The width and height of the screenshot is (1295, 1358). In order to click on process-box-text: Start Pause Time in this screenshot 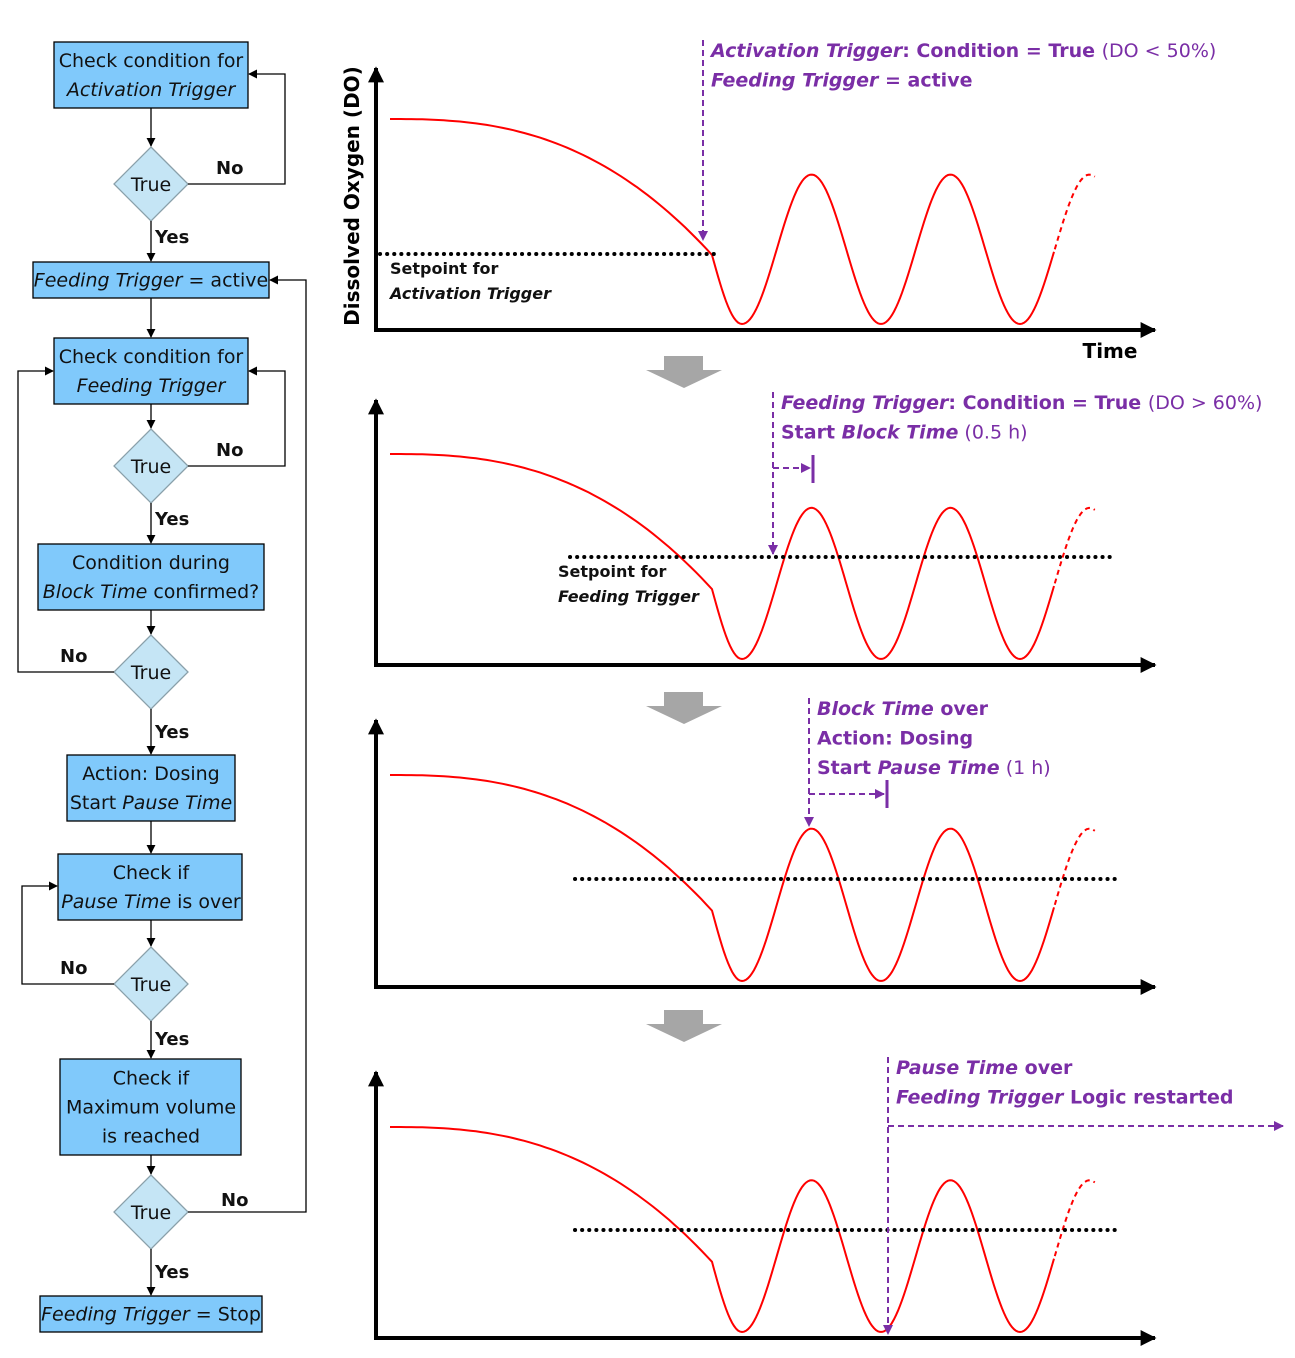, I will do `click(151, 803)`.